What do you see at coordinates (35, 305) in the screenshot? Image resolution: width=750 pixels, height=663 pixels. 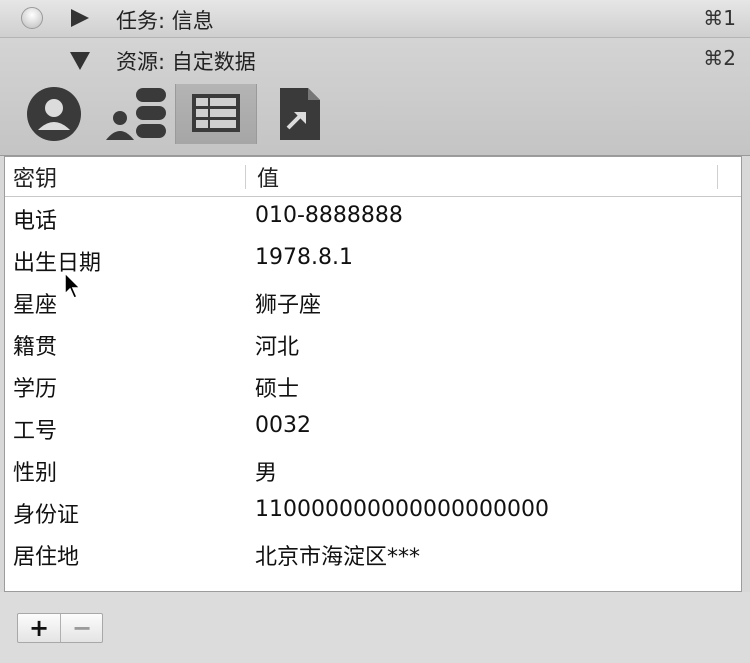 I see `row-key: 星座` at bounding box center [35, 305].